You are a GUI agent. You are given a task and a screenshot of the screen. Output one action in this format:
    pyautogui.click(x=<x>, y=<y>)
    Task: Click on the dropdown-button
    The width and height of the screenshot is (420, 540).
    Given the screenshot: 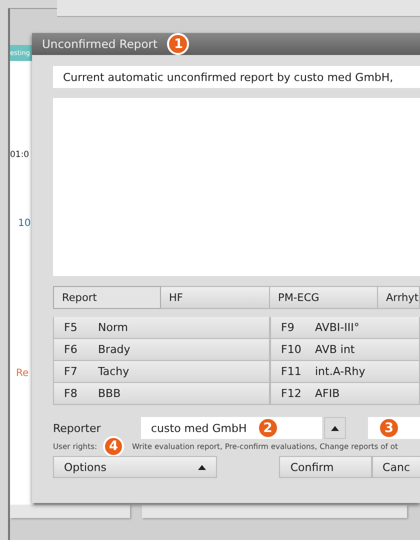 What is the action you would take?
    pyautogui.click(x=335, y=428)
    